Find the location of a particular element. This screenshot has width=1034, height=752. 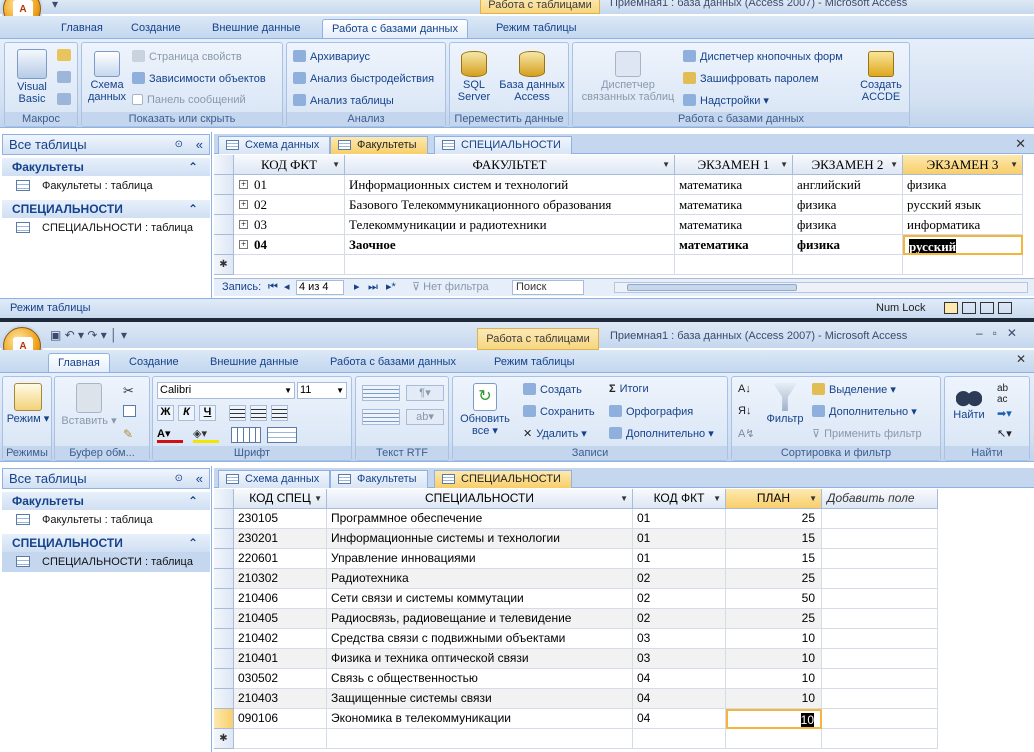

highlight-icon: ab▾ is located at coordinates (425, 417).